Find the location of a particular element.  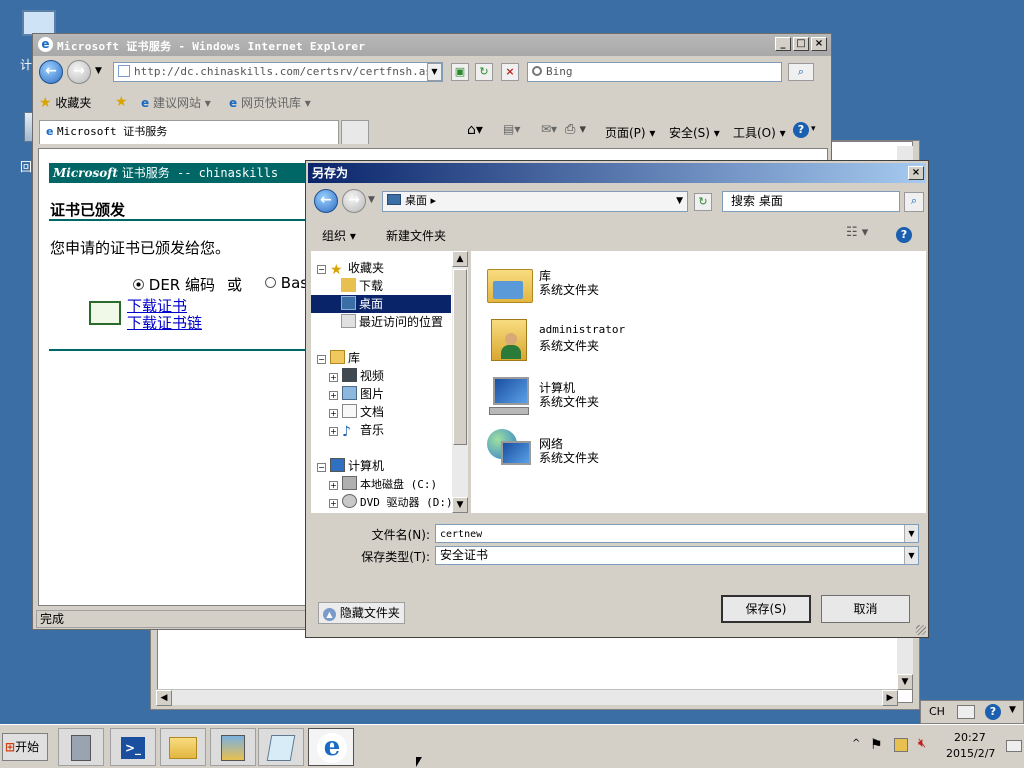

base64-radio: Bas is located at coordinates (286, 283).